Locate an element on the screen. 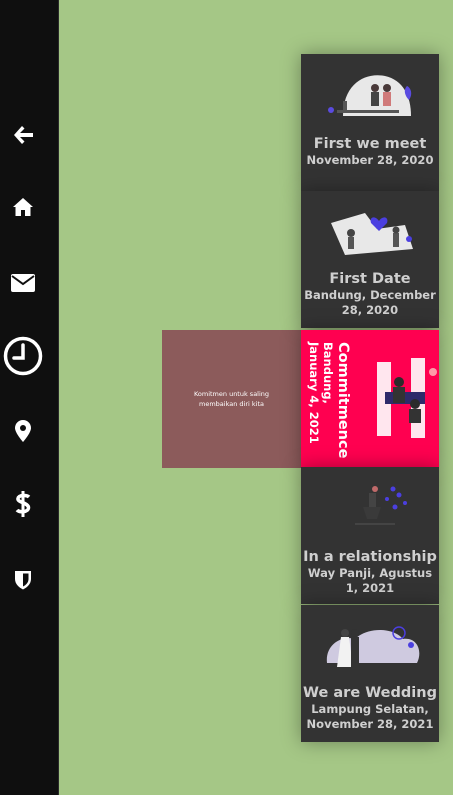  couple-with-balloons-icon is located at coordinates (381, 505).